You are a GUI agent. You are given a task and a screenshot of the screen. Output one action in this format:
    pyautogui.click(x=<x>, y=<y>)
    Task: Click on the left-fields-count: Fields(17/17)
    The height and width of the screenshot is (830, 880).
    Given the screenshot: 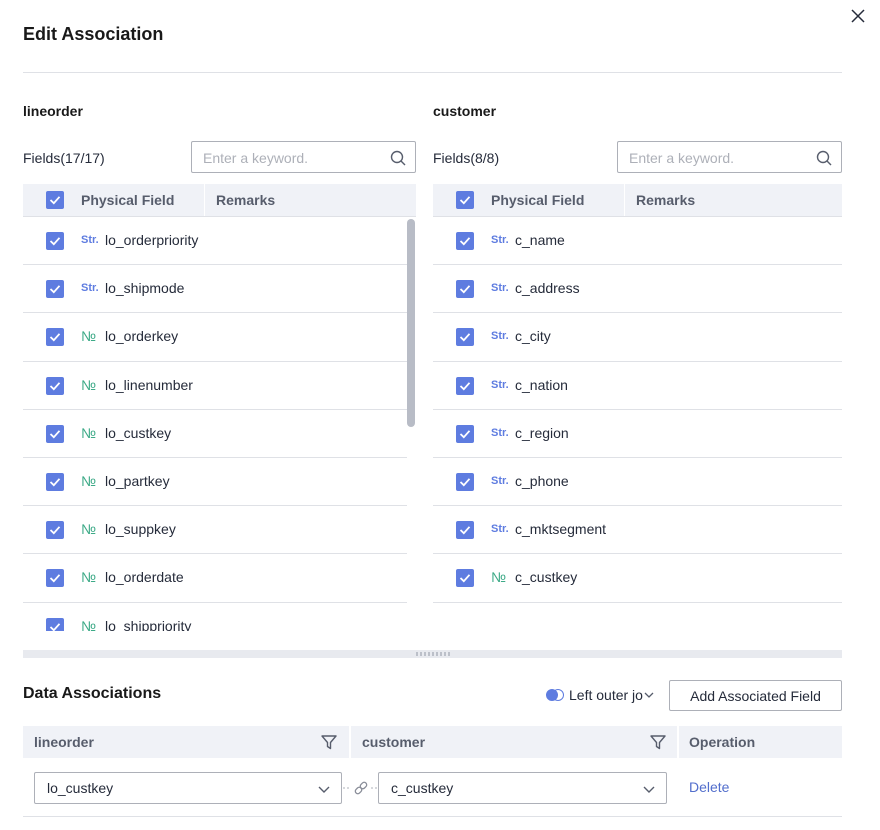 What is the action you would take?
    pyautogui.click(x=64, y=158)
    